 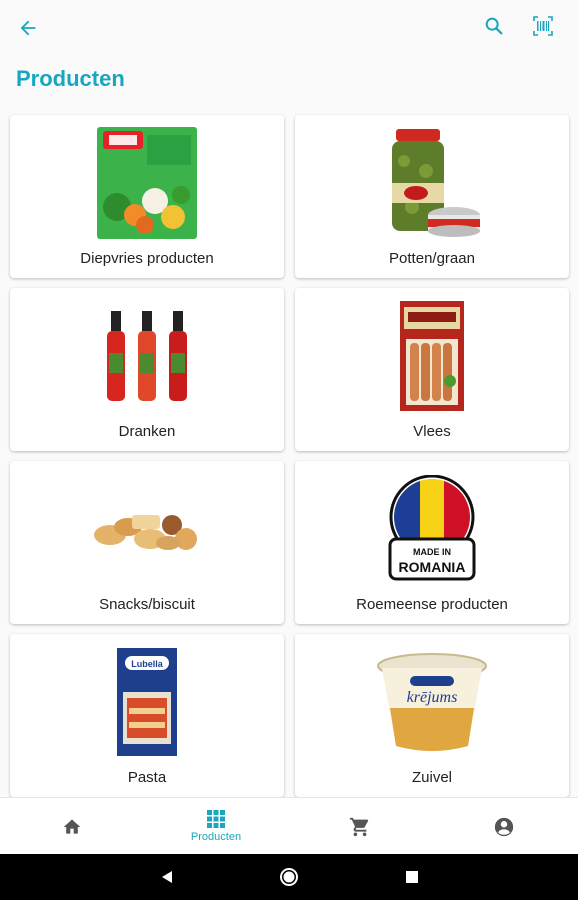 I want to click on category-label: Vlees, so click(x=432, y=431).